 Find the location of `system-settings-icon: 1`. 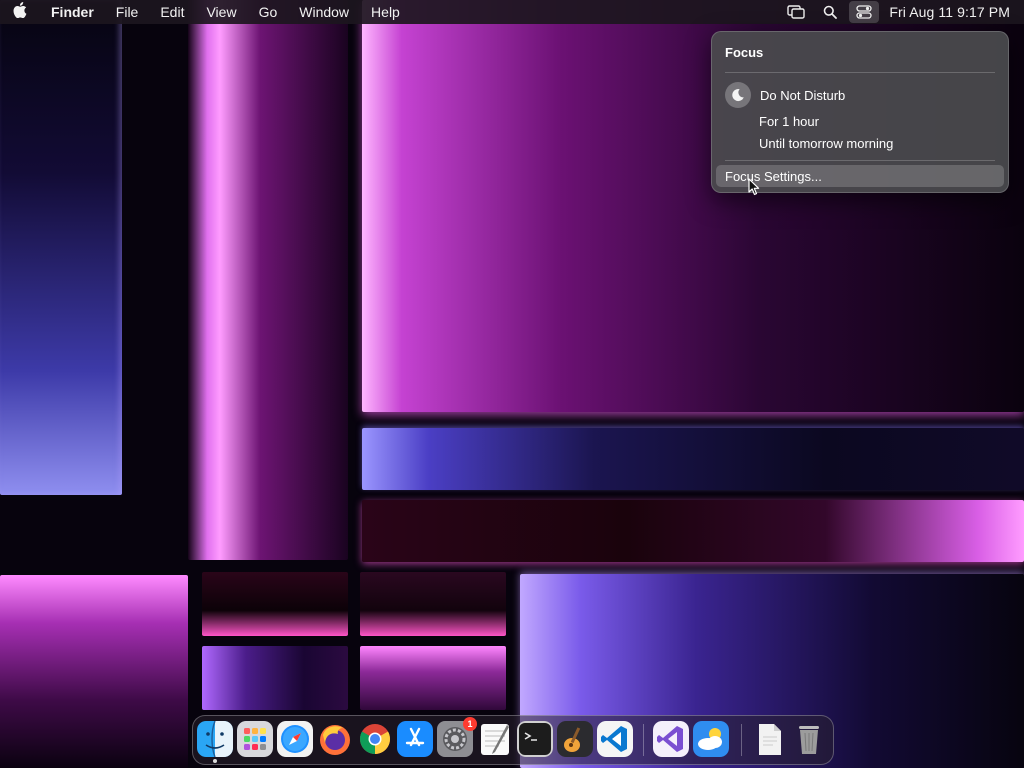

system-settings-icon: 1 is located at coordinates (457, 737).